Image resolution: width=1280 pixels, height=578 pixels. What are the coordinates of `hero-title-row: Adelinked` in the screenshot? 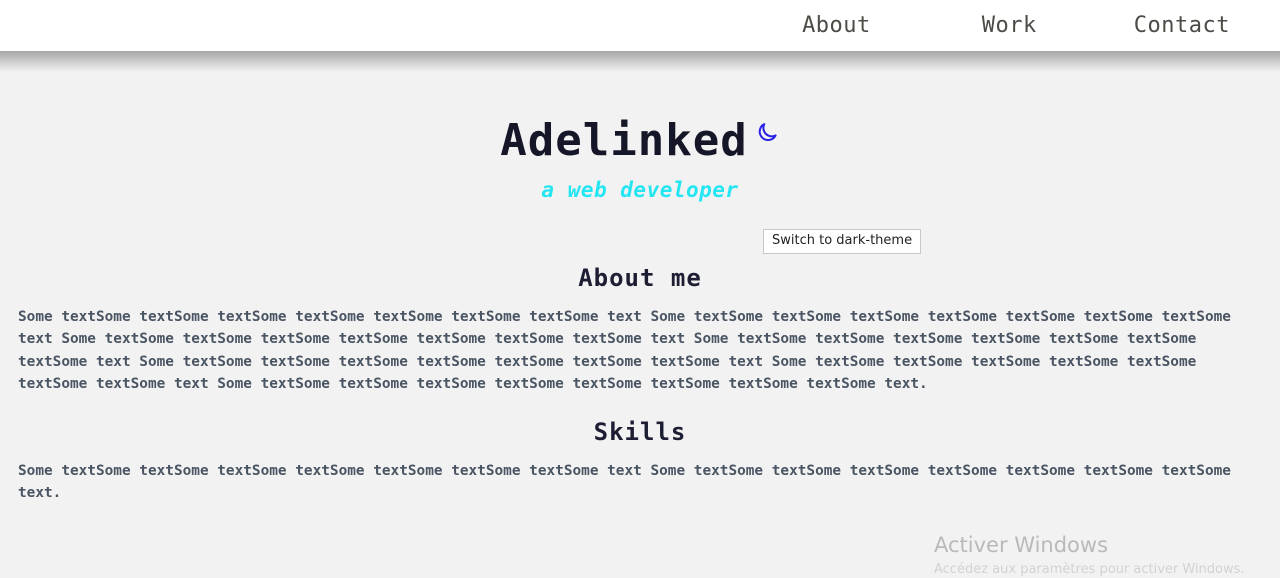 It's located at (639, 141).